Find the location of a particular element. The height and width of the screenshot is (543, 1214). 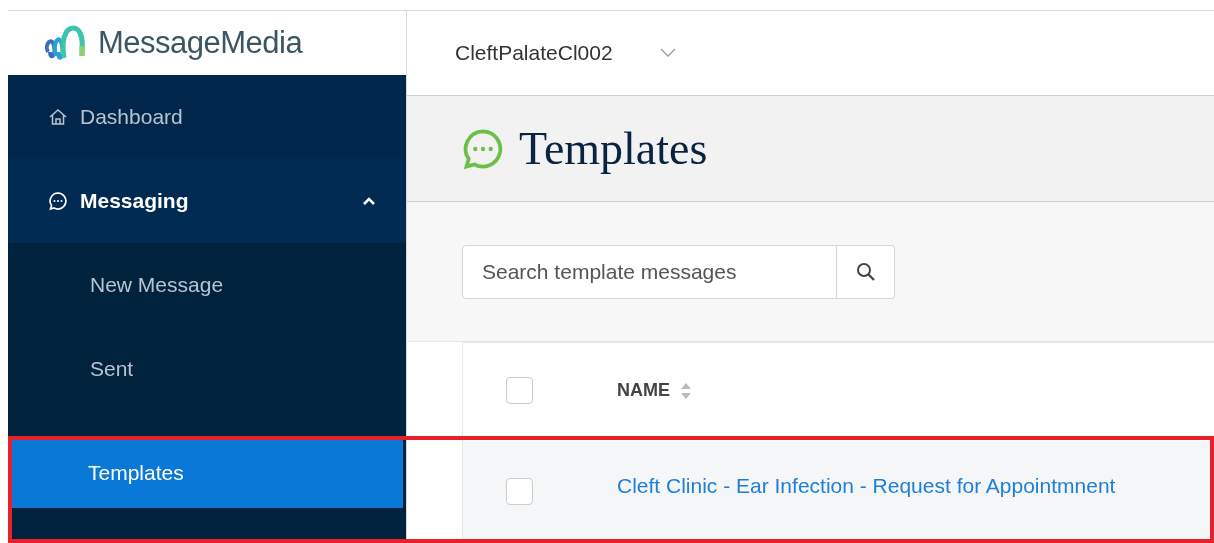

sidebar-item: New Message is located at coordinates (157, 285).